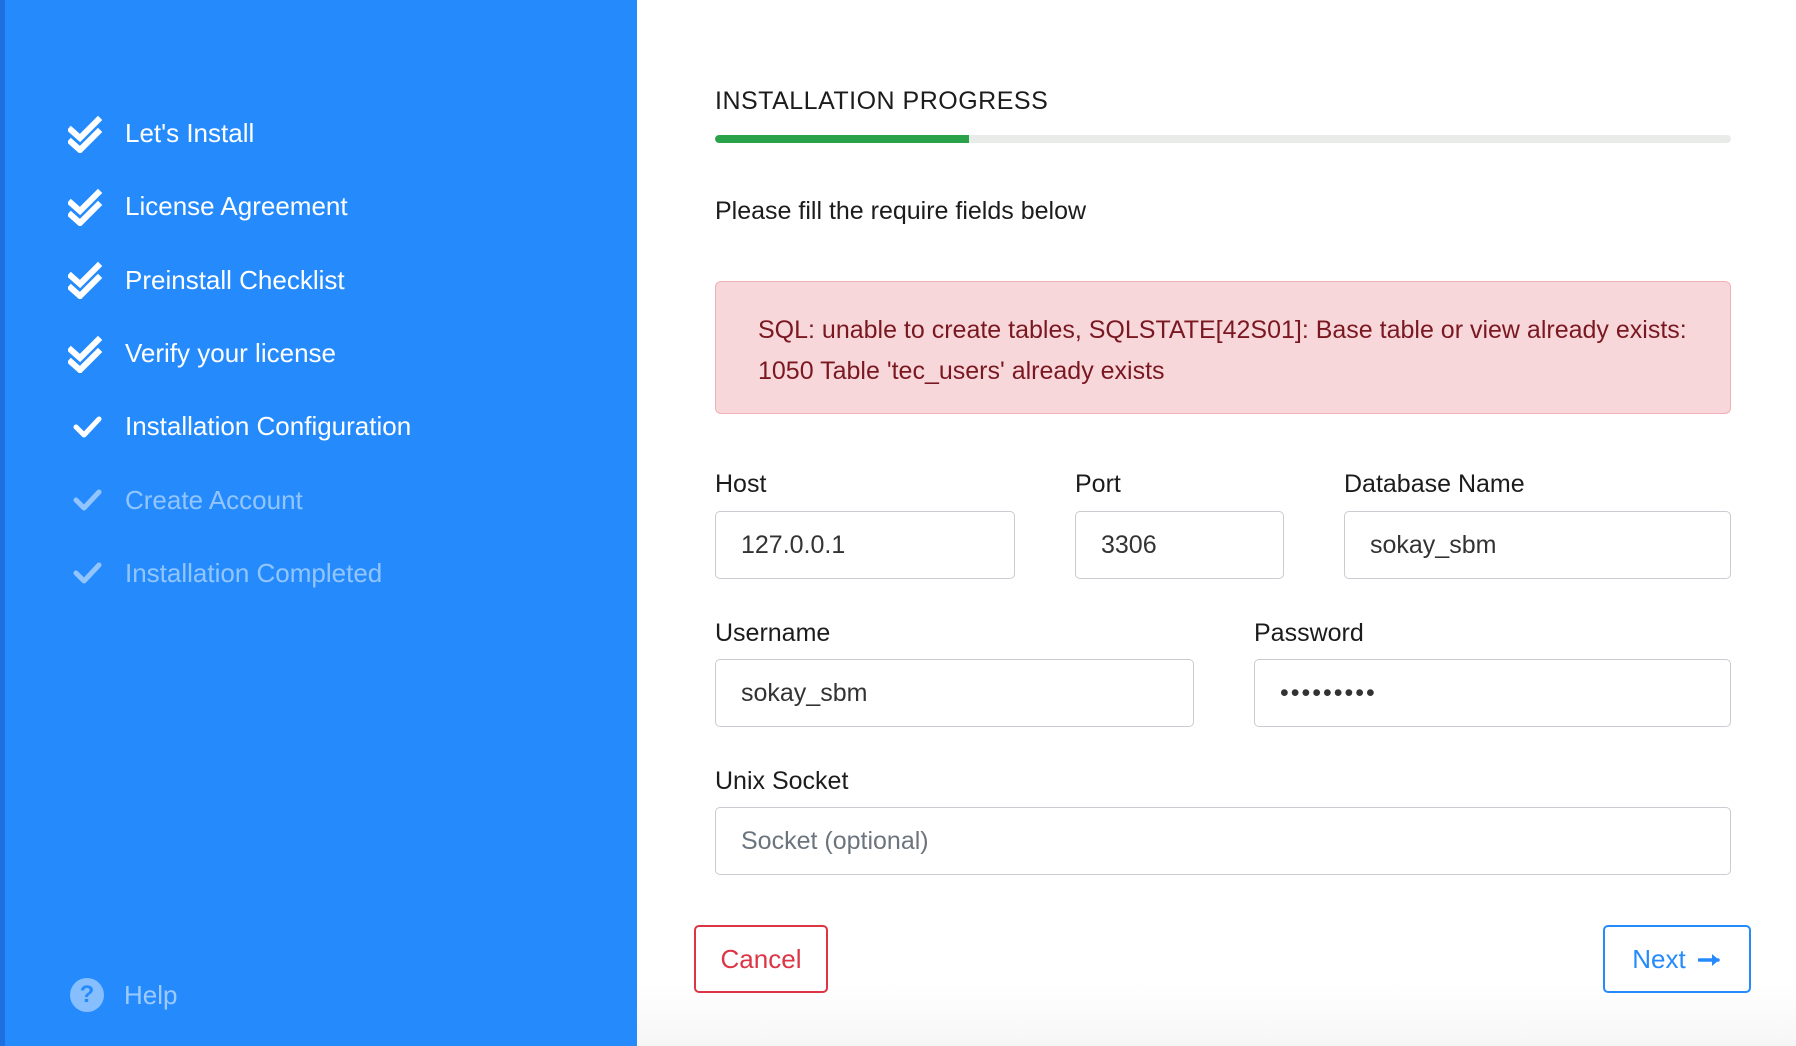  Describe the element at coordinates (901, 211) in the screenshot. I see `intro-text: Please fill the require fields below` at that location.